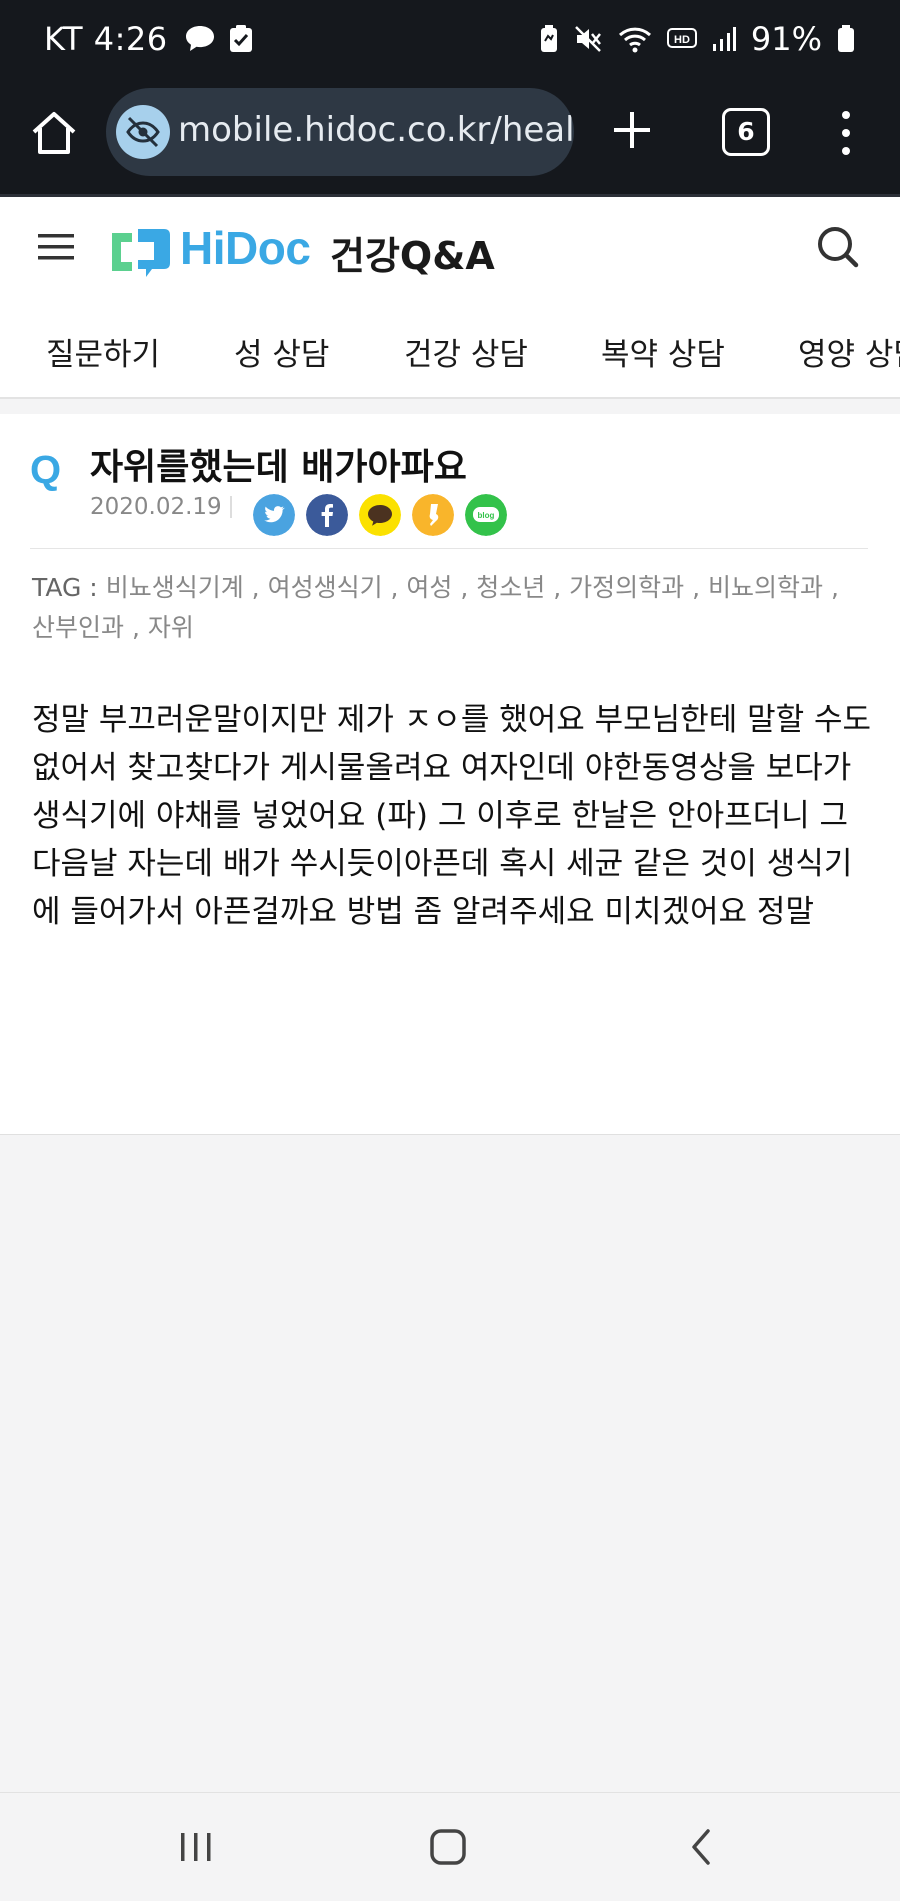 The height and width of the screenshot is (1901, 900). I want to click on battery-icon, so click(846, 38).